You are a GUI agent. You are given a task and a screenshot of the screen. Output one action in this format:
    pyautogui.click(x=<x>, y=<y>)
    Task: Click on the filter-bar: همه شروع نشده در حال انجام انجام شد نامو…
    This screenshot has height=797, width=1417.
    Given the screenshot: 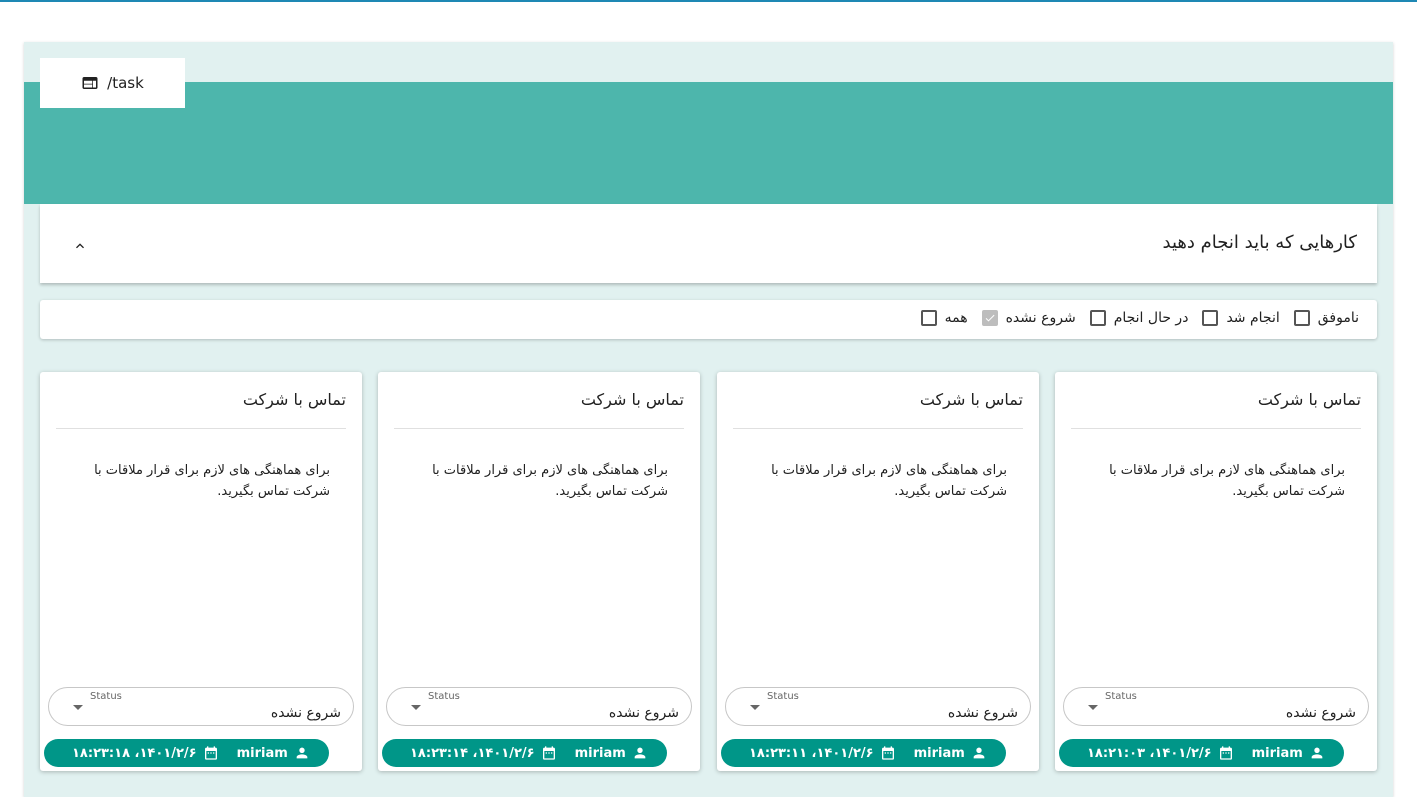 What is the action you would take?
    pyautogui.click(x=708, y=319)
    